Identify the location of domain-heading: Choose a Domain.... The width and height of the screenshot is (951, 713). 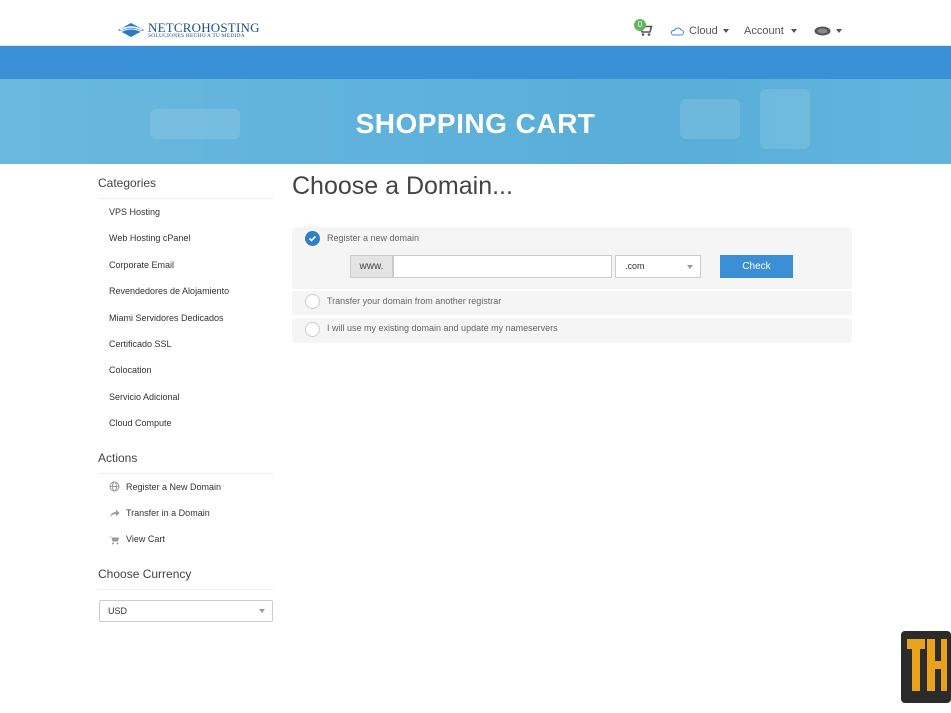
(402, 186).